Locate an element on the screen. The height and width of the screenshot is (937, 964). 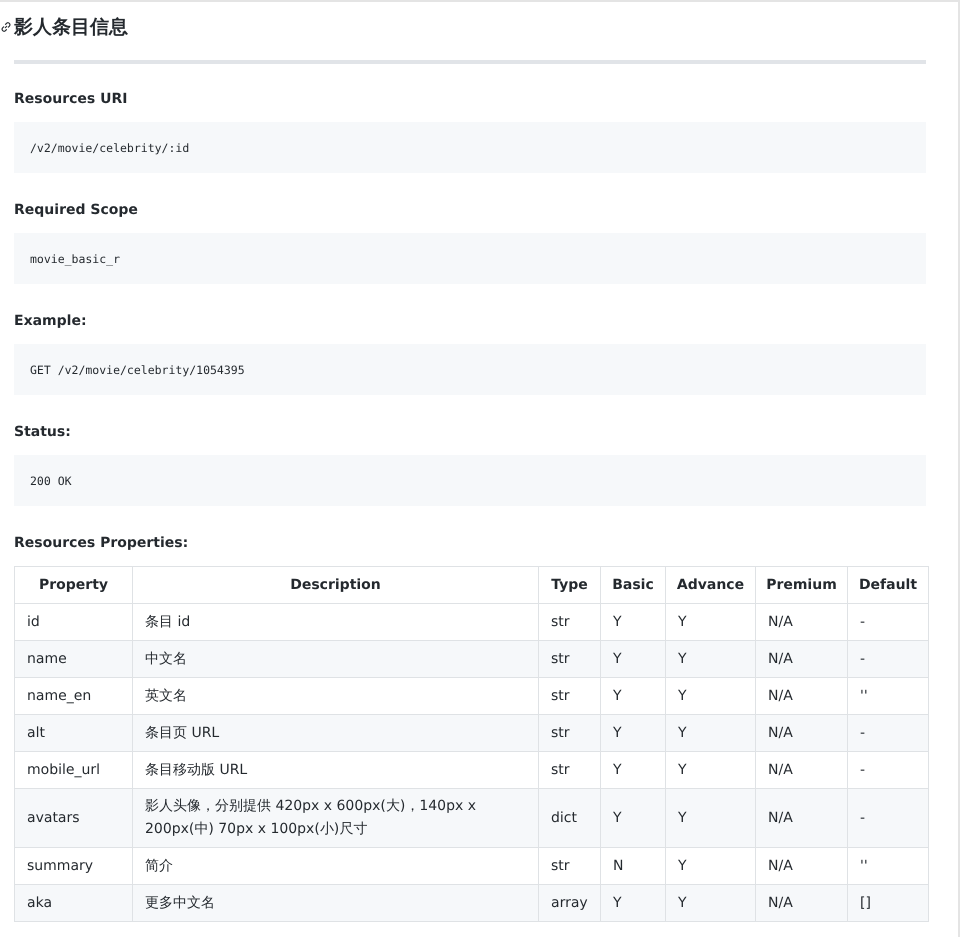
code-block: /v2/movie/celebrity/:id is located at coordinates (470, 147).